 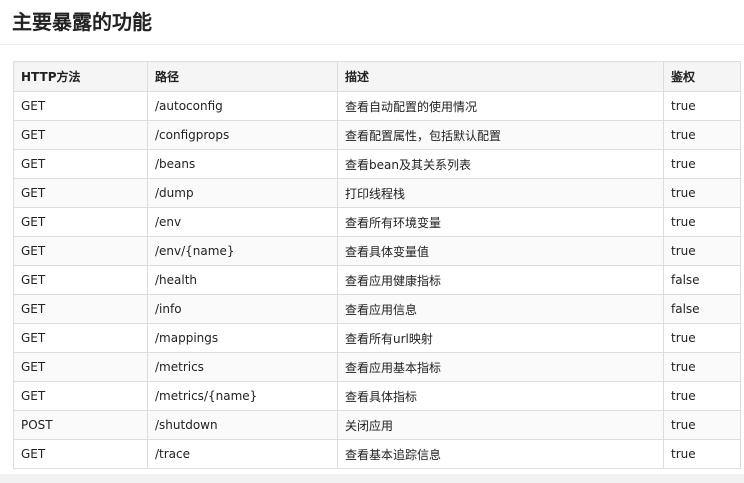 What do you see at coordinates (500, 164) in the screenshot?
I see `cell-description: 查看bean及其关系列表` at bounding box center [500, 164].